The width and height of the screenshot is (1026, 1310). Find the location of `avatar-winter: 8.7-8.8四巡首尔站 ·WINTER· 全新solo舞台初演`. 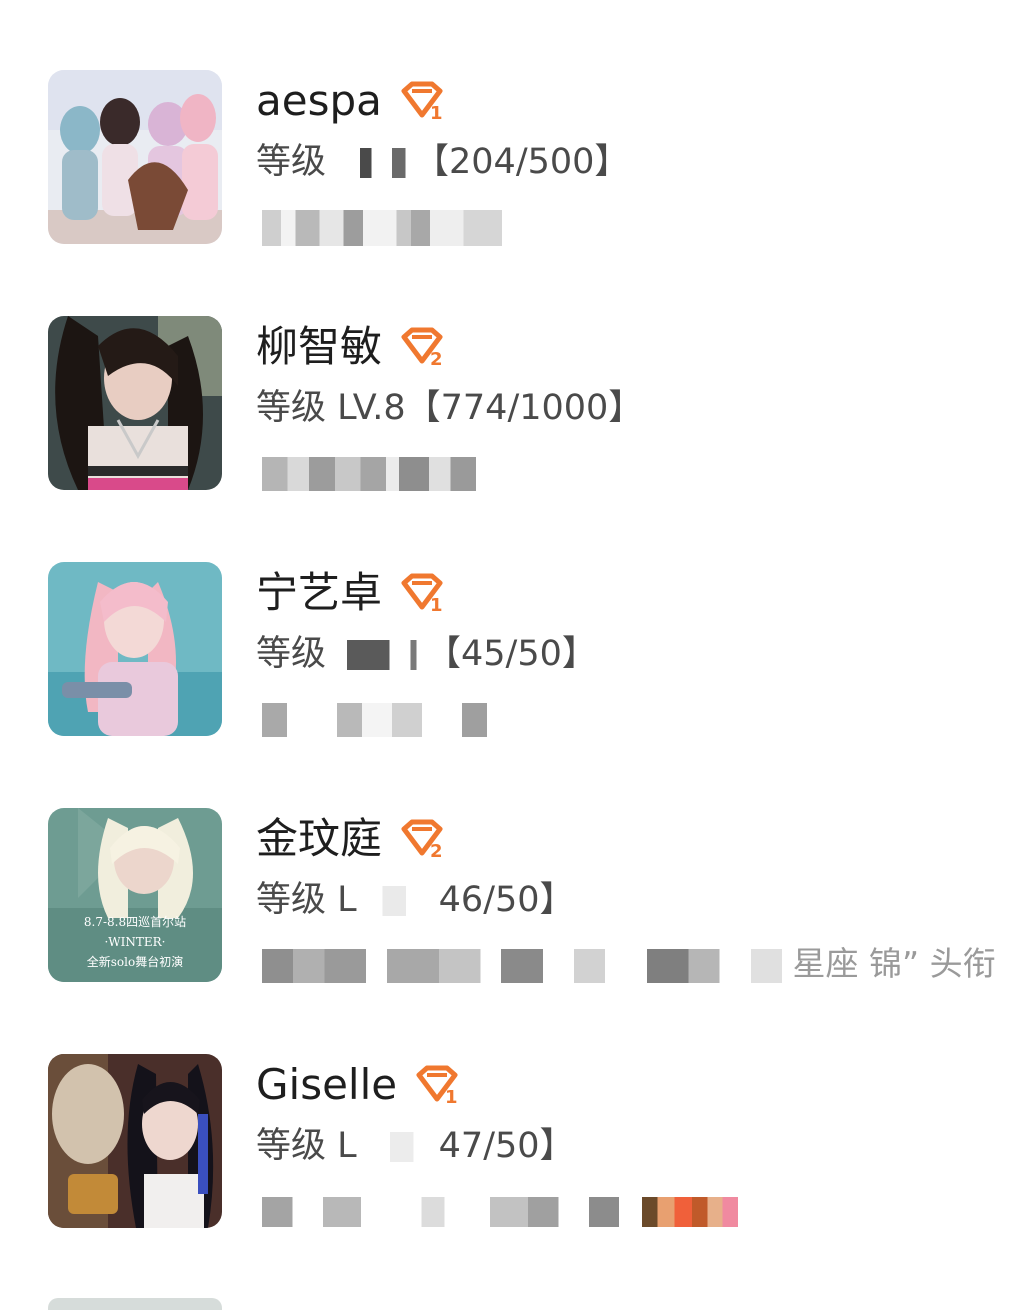

avatar-winter: 8.7-8.8四巡首尔站 ·WINTER· 全新solo舞台初演 is located at coordinates (135, 895).